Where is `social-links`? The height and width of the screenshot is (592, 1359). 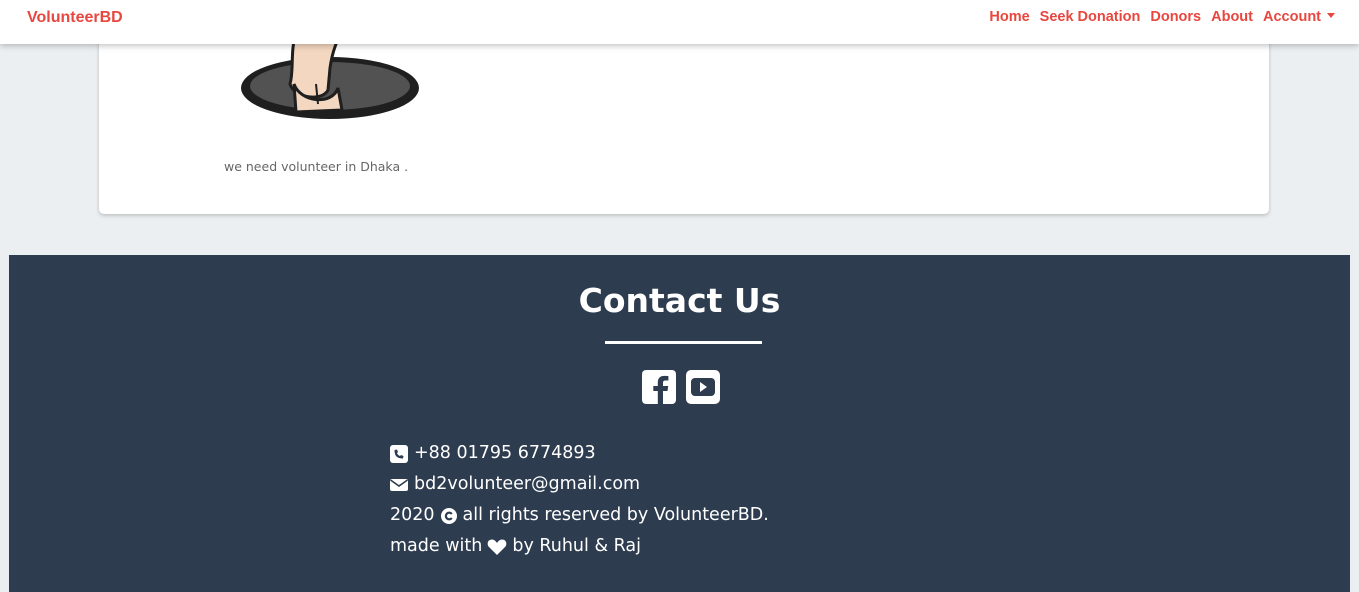
social-links is located at coordinates (681, 387).